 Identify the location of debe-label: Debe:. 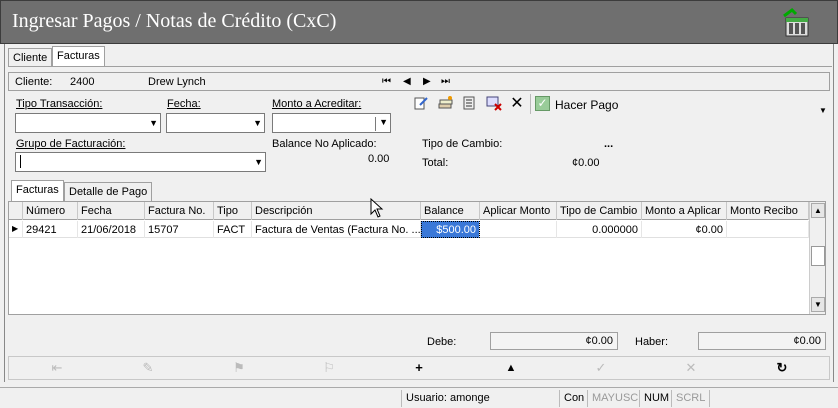
(442, 342).